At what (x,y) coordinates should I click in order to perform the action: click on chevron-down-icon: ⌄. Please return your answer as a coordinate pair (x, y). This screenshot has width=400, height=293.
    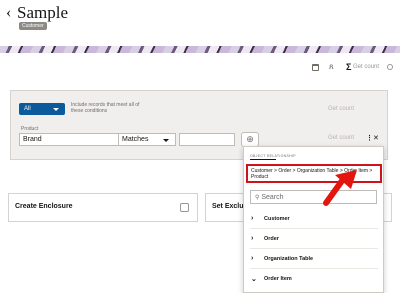
    Looking at the image, I should click on (254, 279).